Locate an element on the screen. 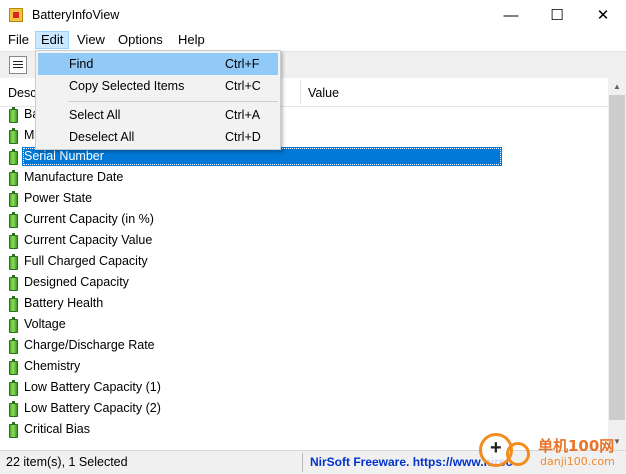  menu-item-shortcut: Ctrl+A is located at coordinates (243, 115).